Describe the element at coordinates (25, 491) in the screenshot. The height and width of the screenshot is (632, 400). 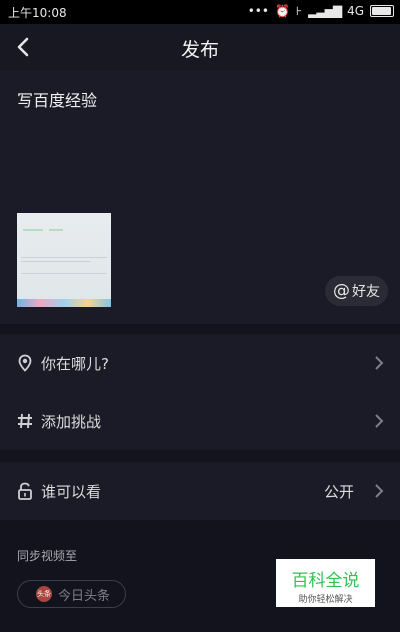
I see `unlock-icon` at that location.